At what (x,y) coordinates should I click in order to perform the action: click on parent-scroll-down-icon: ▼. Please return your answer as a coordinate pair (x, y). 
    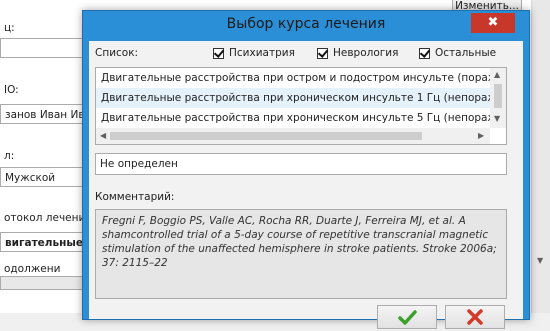
    Looking at the image, I should click on (540, 260).